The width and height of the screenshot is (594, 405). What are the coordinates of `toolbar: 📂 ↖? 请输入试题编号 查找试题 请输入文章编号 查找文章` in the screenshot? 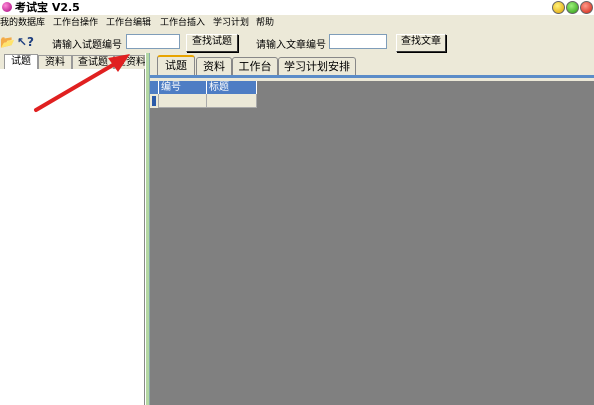 It's located at (297, 42).